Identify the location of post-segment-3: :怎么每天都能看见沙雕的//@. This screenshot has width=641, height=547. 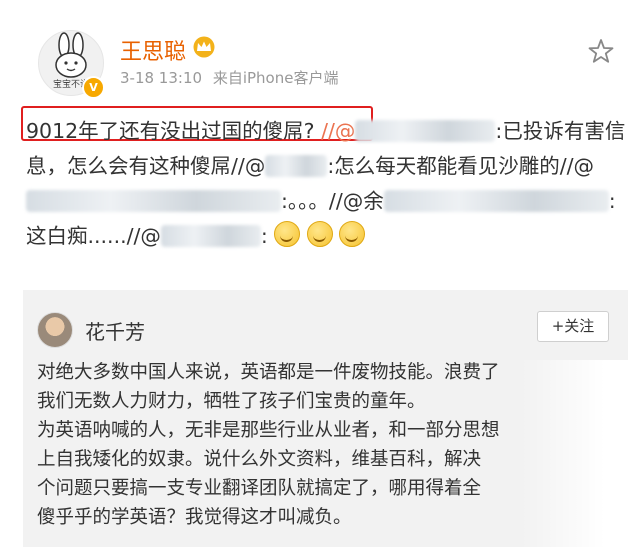
(461, 166).